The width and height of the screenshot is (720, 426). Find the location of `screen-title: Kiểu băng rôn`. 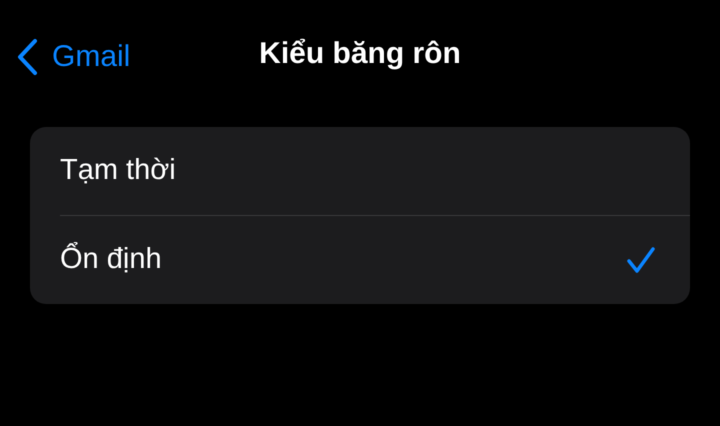

screen-title: Kiểu băng rôn is located at coordinates (360, 54).